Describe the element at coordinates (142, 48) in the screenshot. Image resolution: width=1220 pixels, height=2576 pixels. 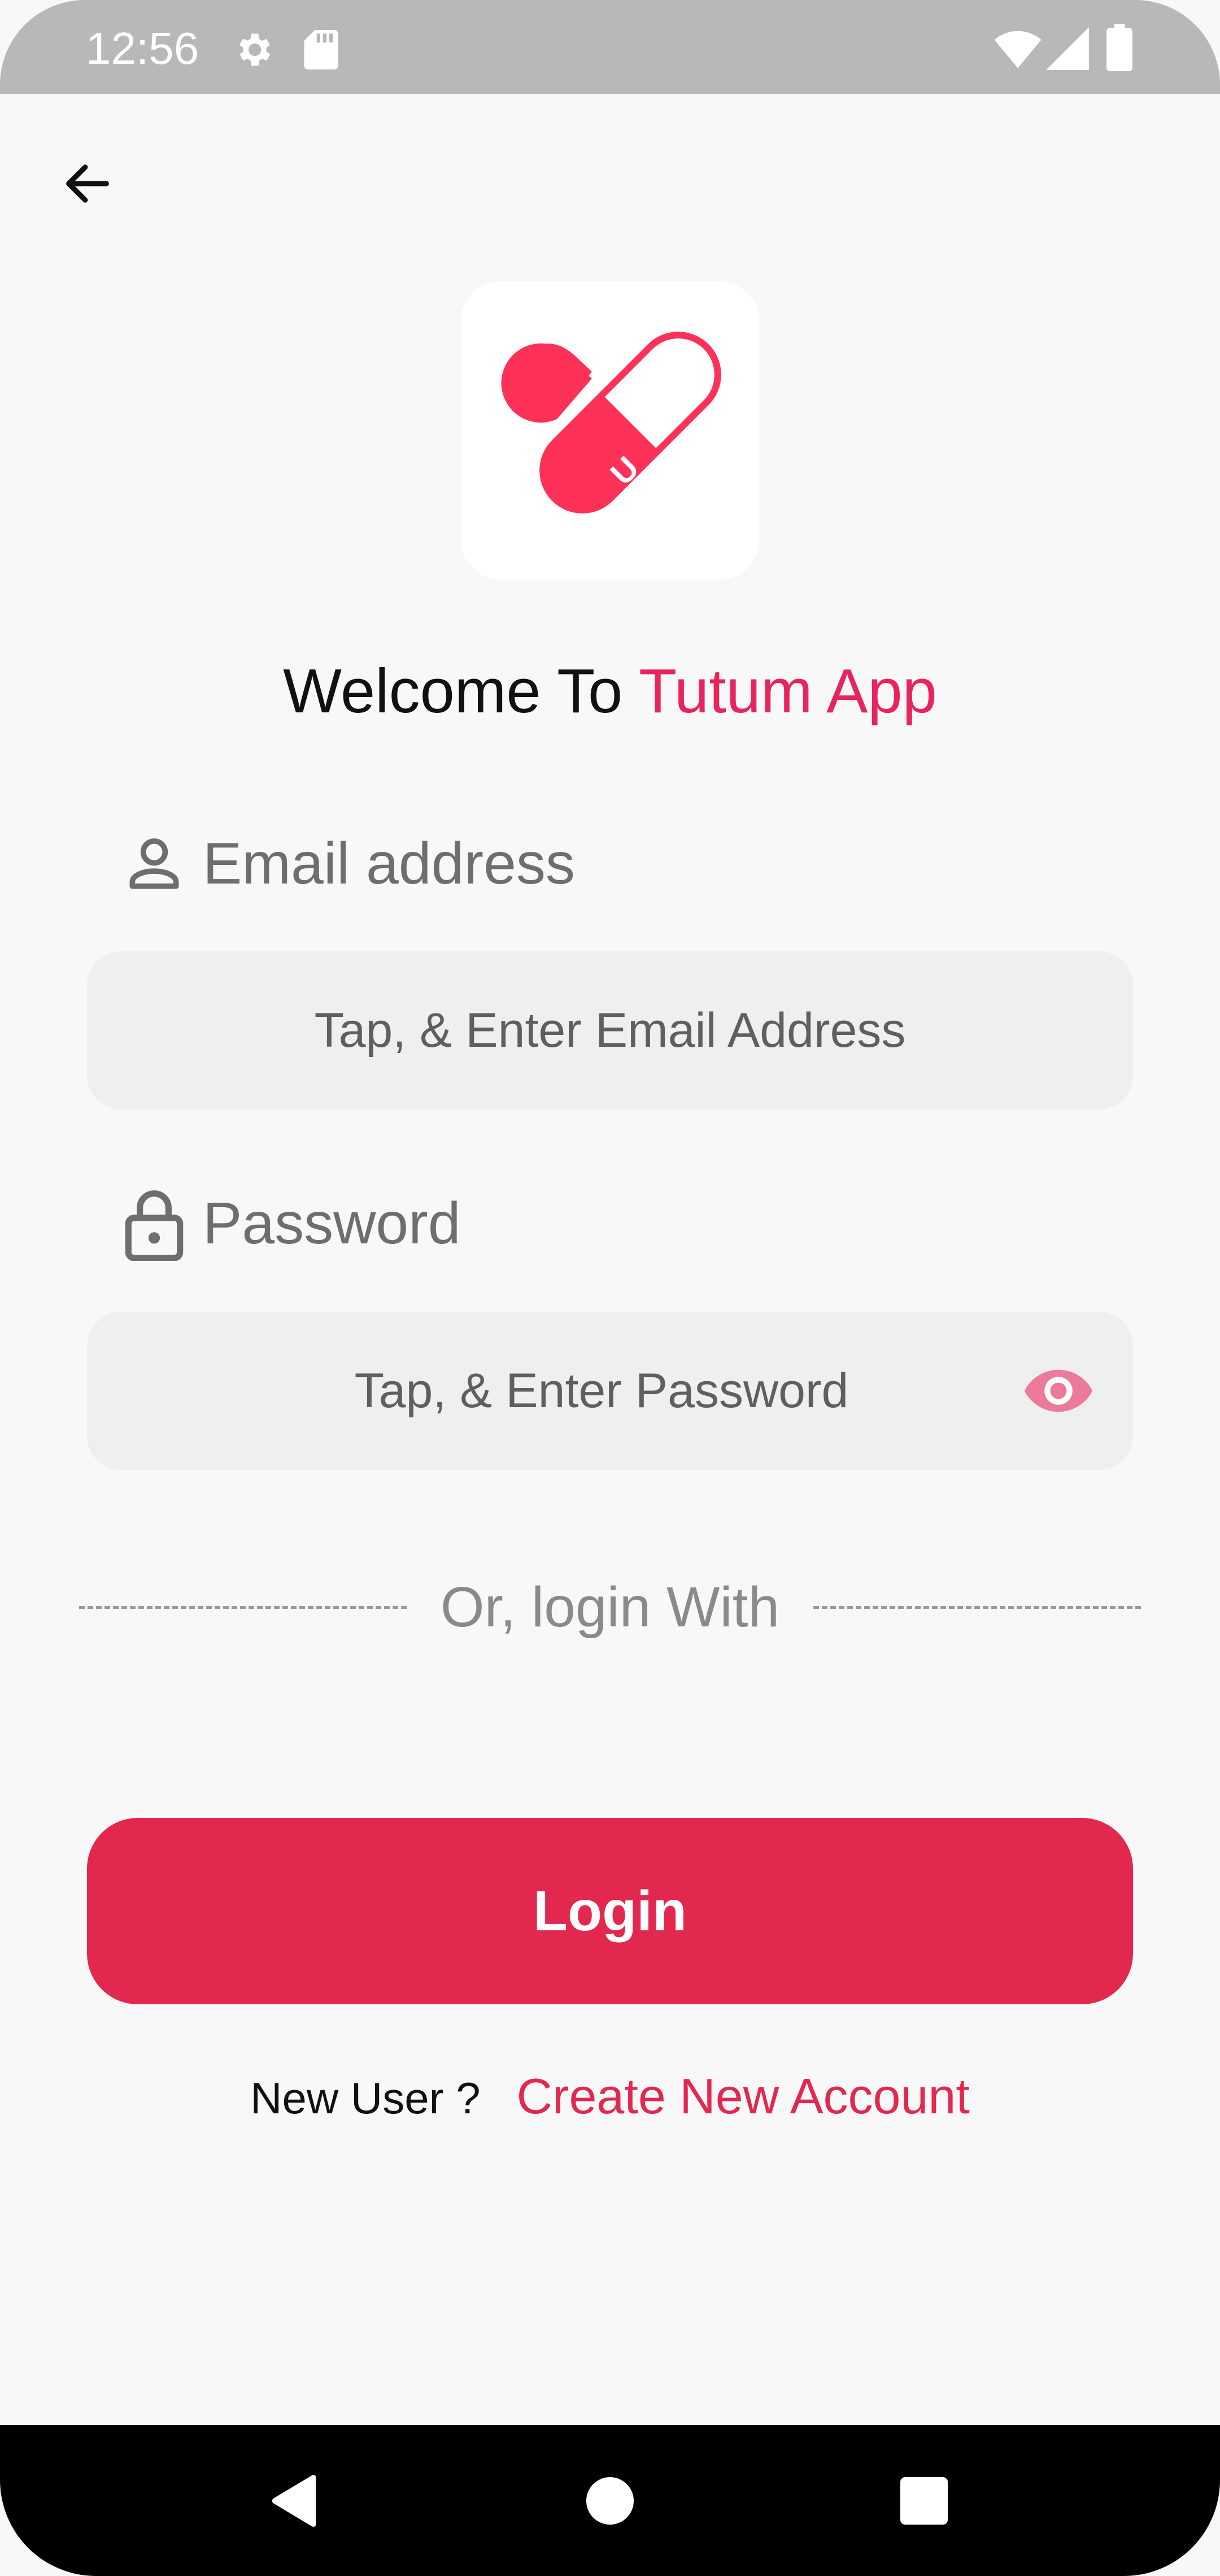
I see `status-time: 12:56` at that location.